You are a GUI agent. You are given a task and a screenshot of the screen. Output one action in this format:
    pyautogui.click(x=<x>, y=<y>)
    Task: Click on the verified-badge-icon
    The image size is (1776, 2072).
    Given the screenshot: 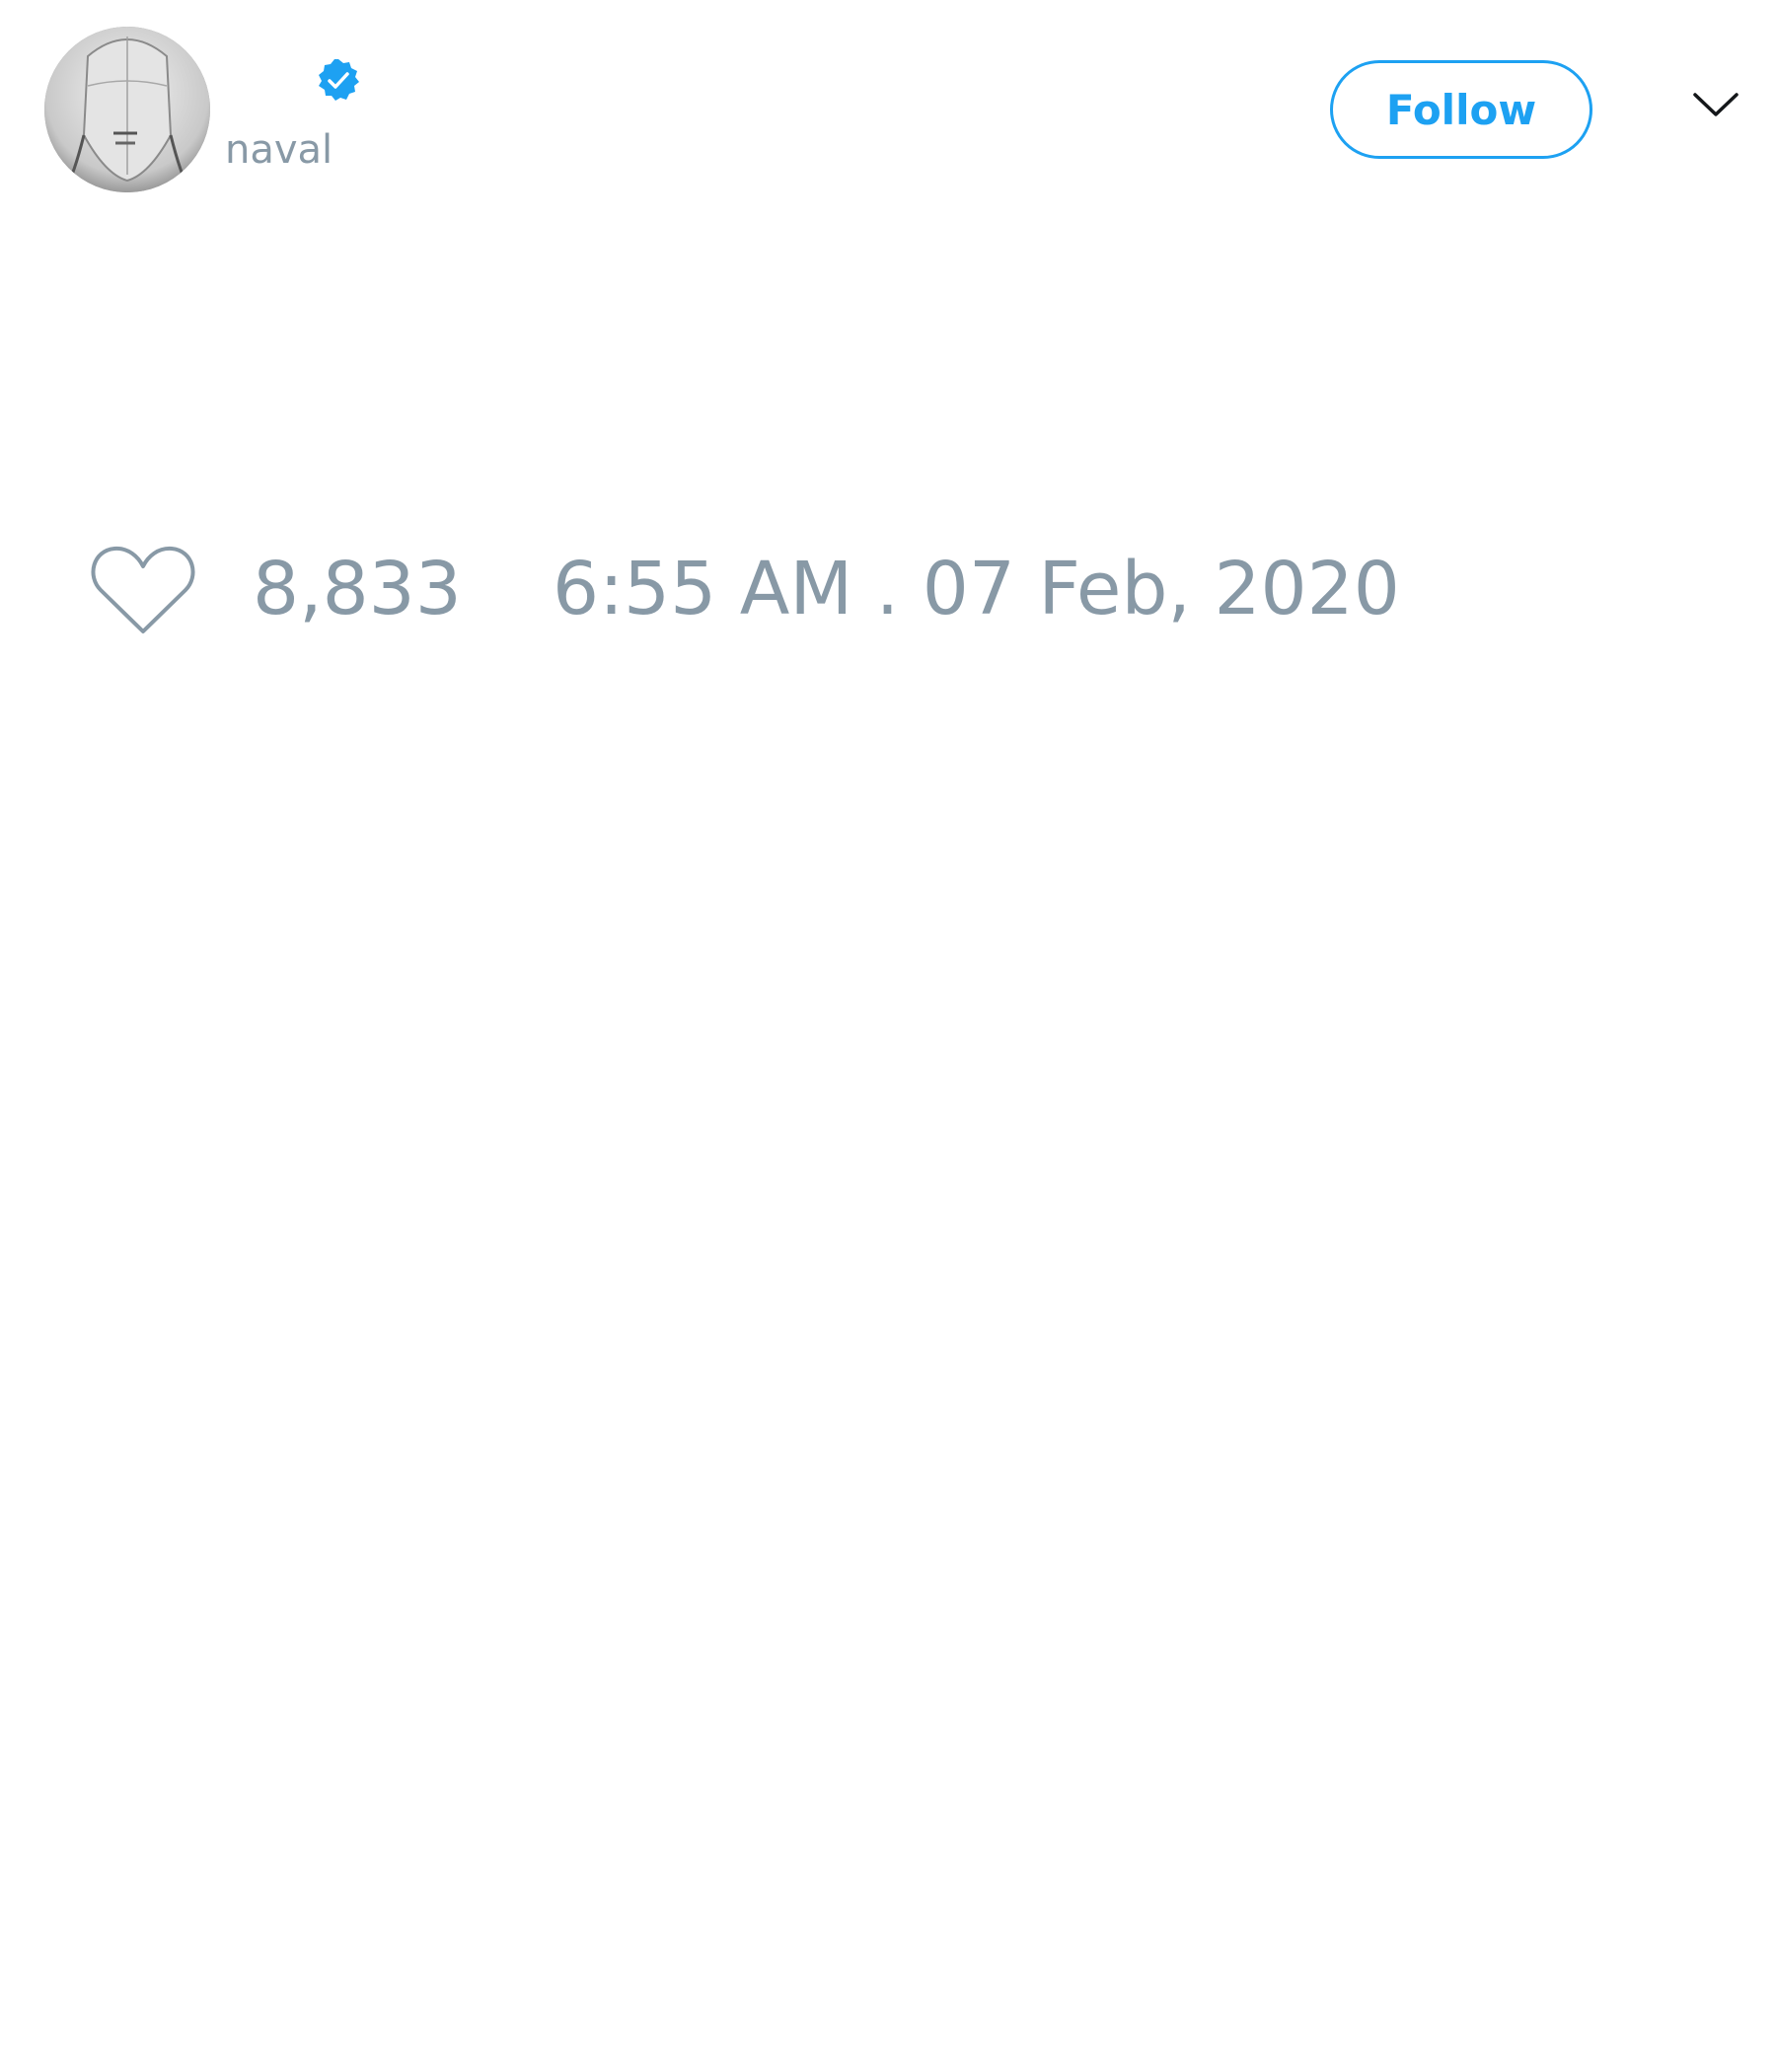 What is the action you would take?
    pyautogui.click(x=339, y=80)
    